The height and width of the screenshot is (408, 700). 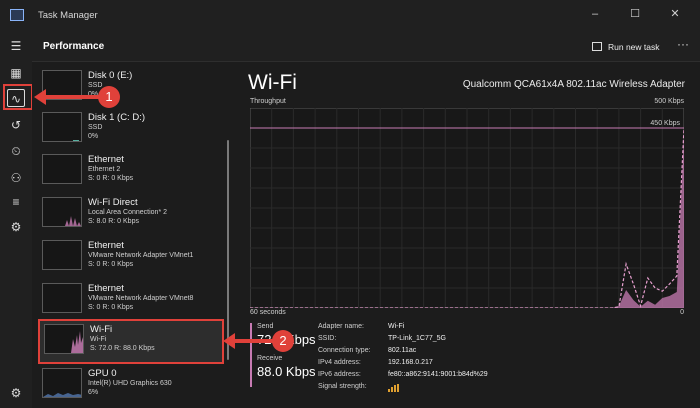 I want to click on users-icon: ⚇, so click(x=16, y=178).